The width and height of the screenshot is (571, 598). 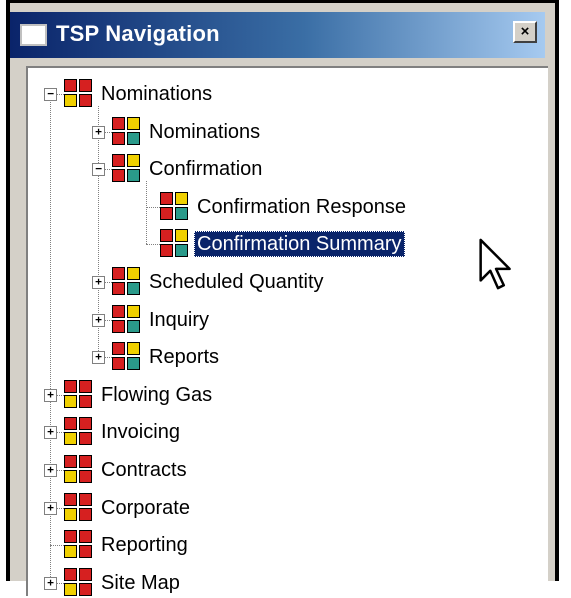 I want to click on tree-item-label: Site Map, so click(x=140, y=583).